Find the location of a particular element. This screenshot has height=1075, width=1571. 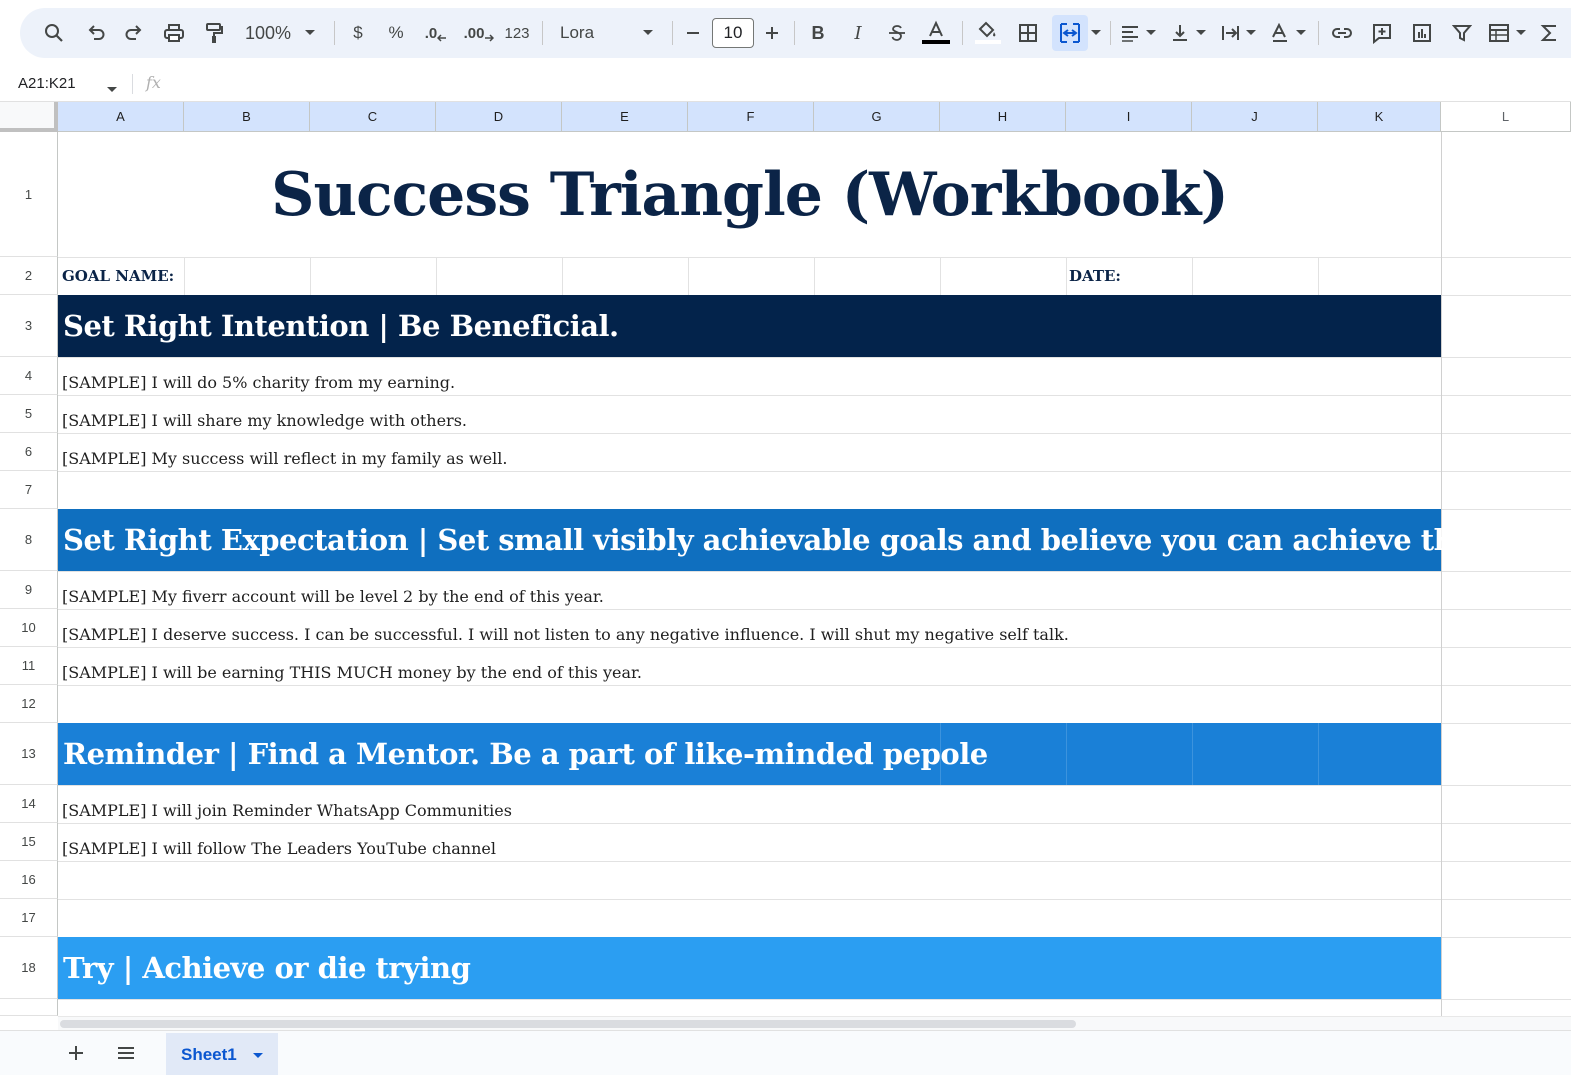

strikethrough-icon is located at coordinates (897, 33).